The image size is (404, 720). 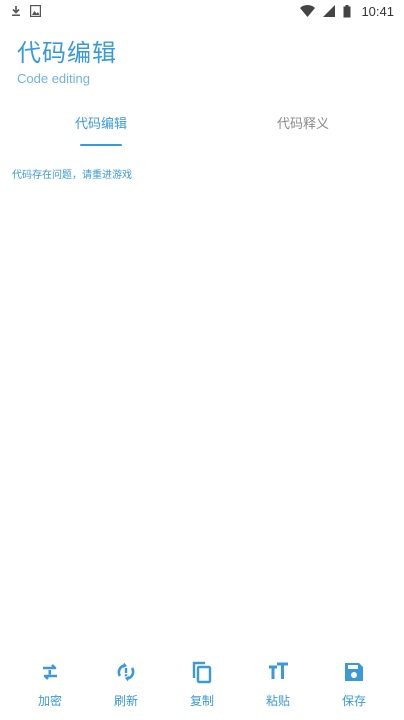 What do you see at coordinates (202, 11) in the screenshot?
I see `status-bar: 10:41` at bounding box center [202, 11].